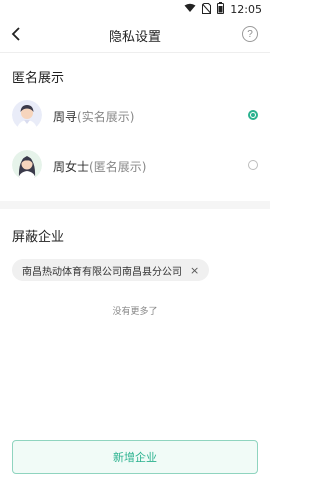 This screenshot has width=320, height=480. Describe the element at coordinates (102, 272) in the screenshot. I see `blocked-company-name: 南昌热动体育有限公司南昌县分公司` at that location.